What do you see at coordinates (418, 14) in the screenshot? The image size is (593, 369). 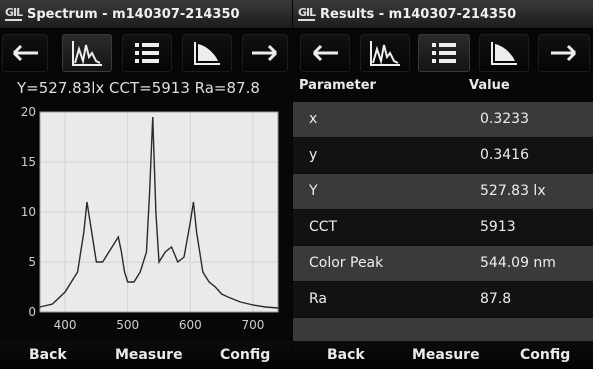 I see `window-title: Results - m140307-214350` at bounding box center [418, 14].